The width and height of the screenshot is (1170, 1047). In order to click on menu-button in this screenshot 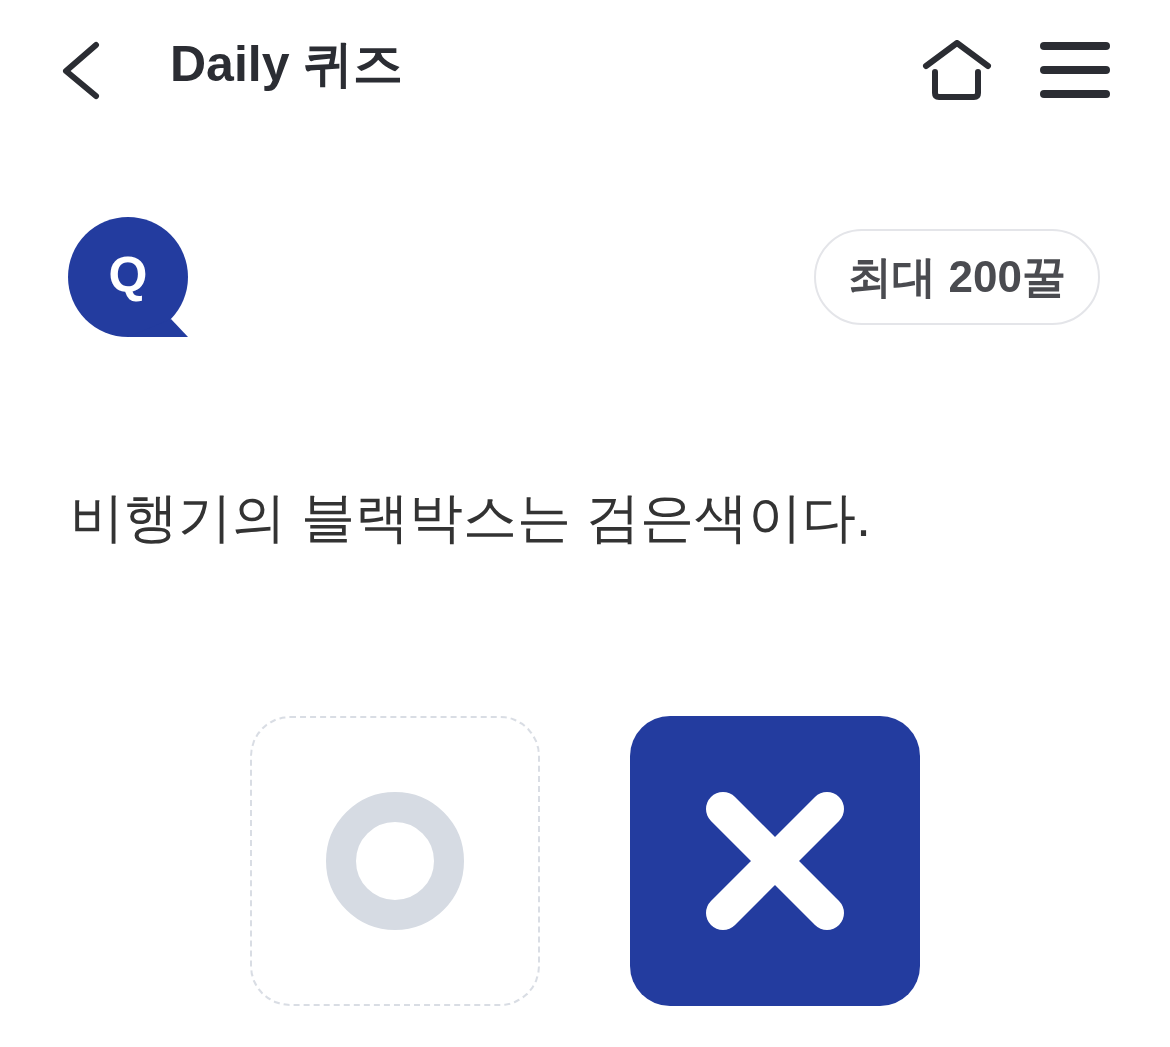, I will do `click(1075, 70)`.